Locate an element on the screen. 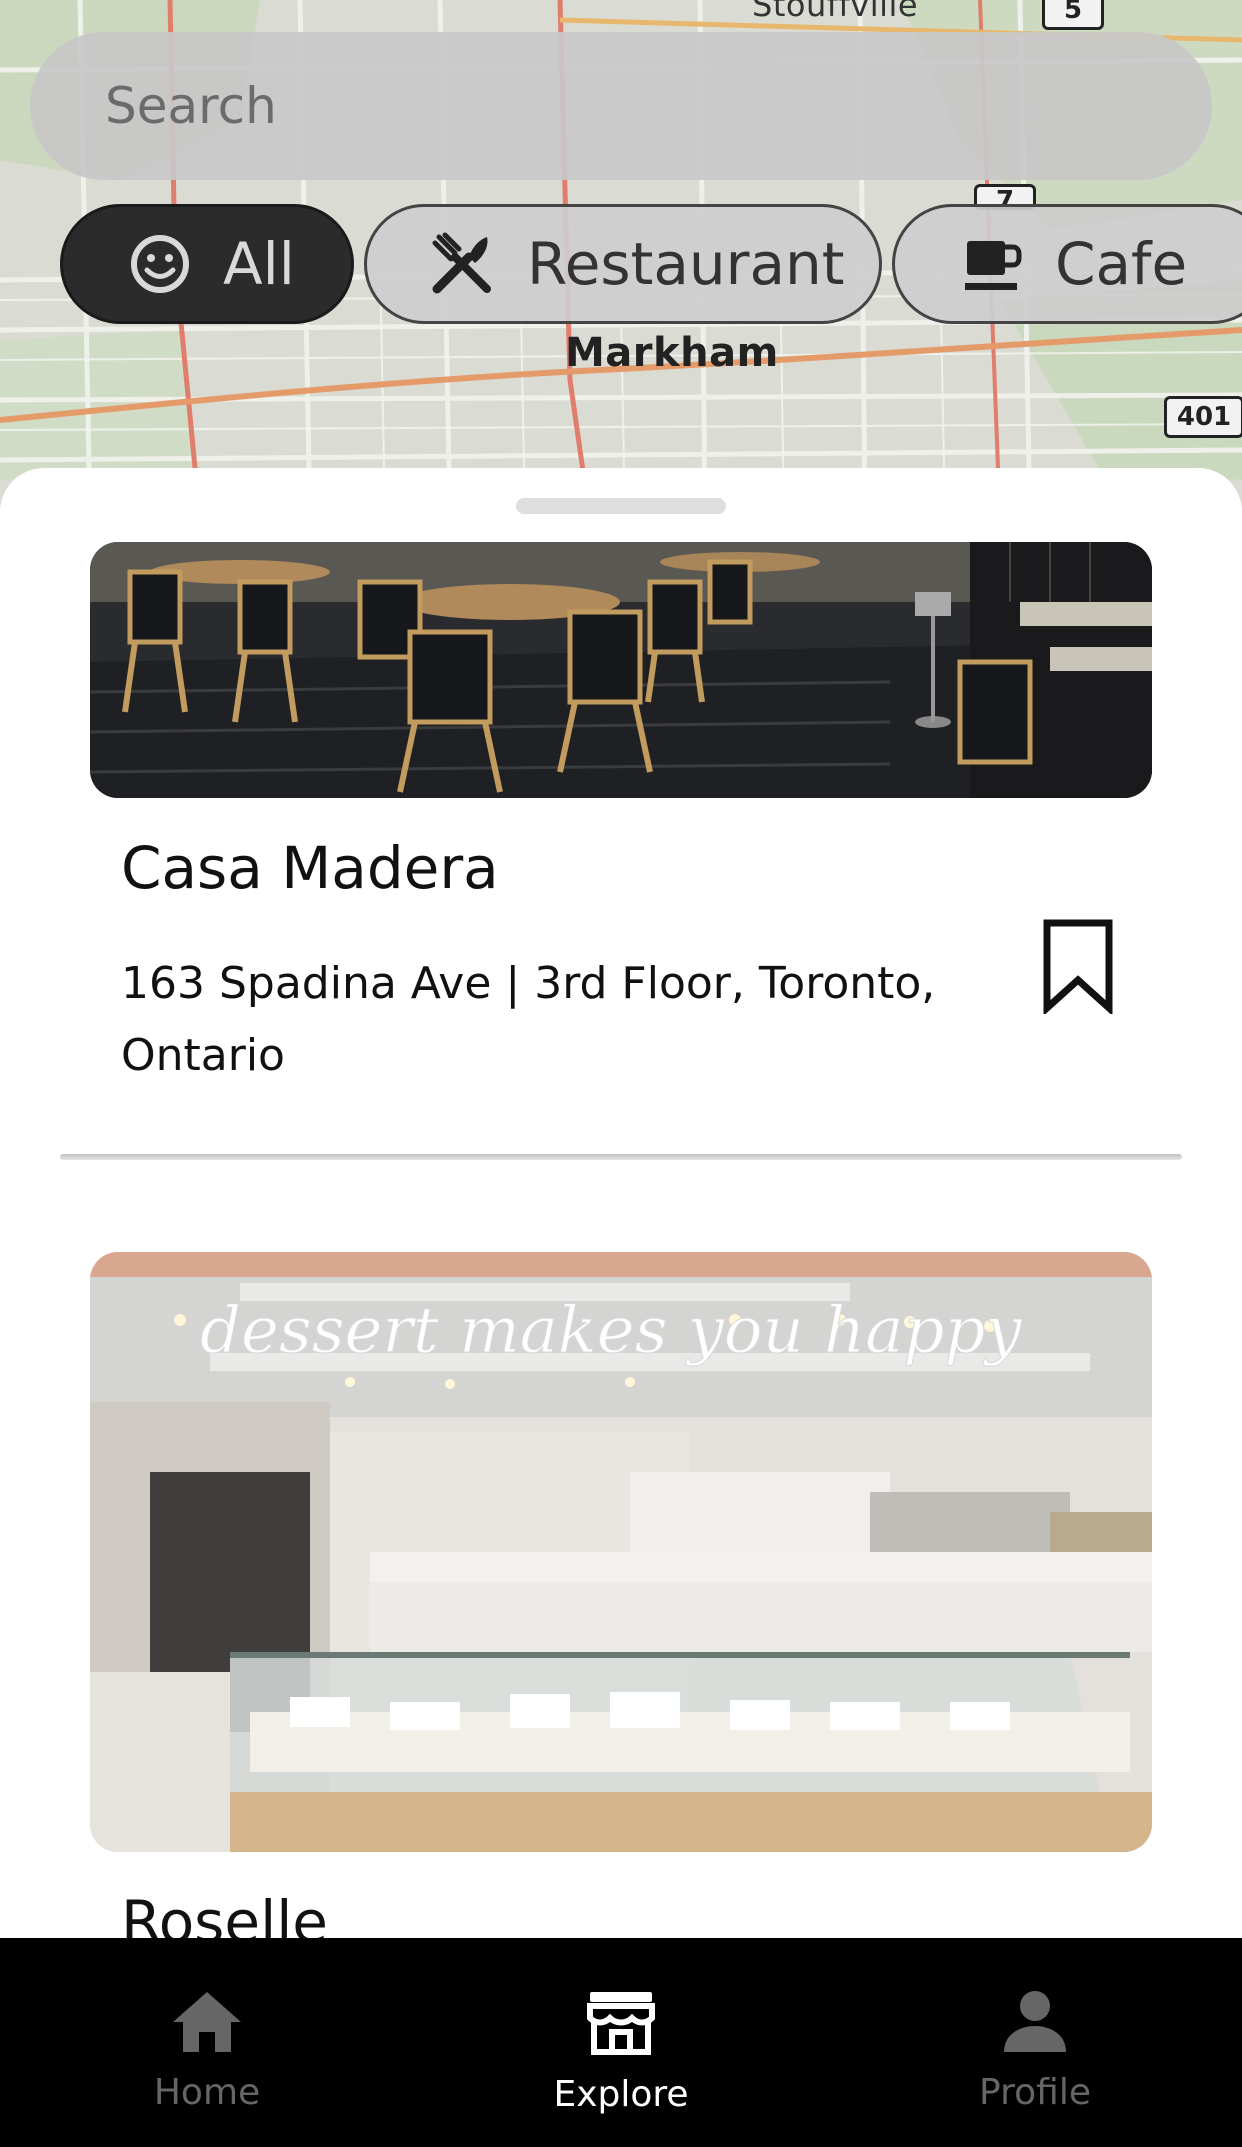  sheet-drag-handle is located at coordinates (621, 506).